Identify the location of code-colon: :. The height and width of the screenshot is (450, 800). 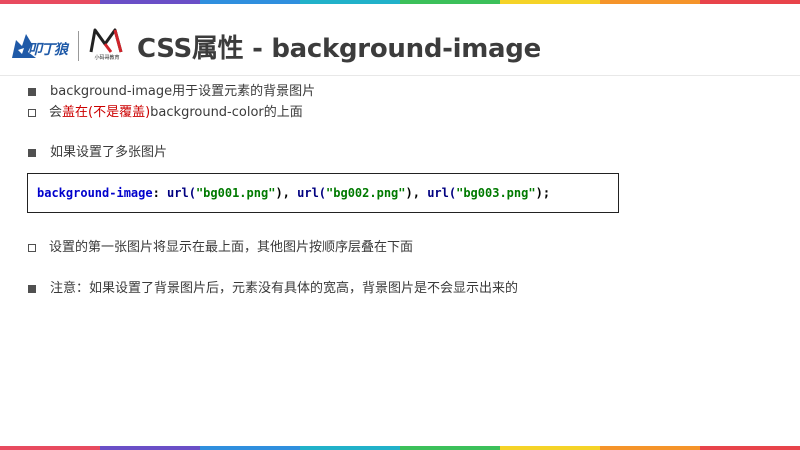
(160, 193).